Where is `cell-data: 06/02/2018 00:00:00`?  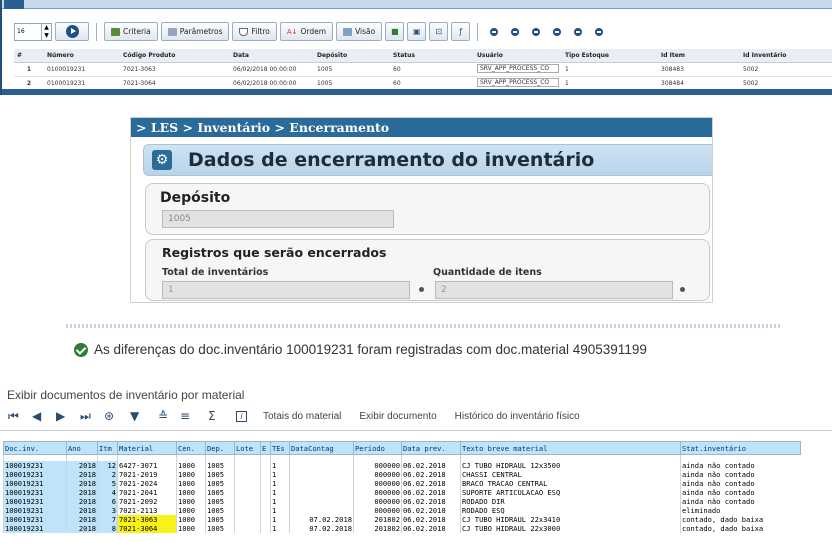 cell-data: 06/02/2018 00:00:00 is located at coordinates (272, 69).